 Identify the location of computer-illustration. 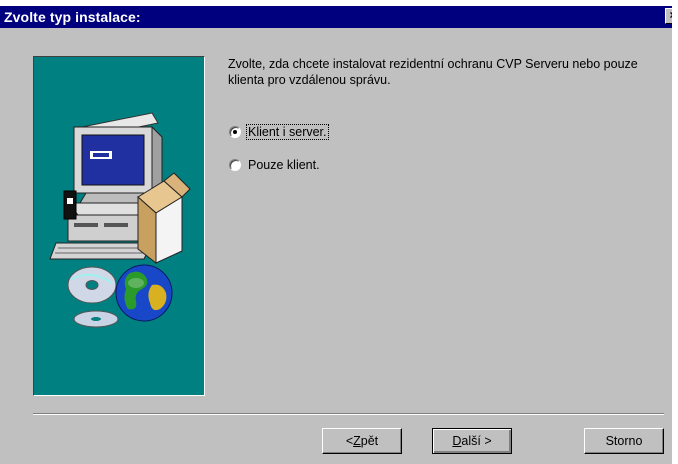
(120, 220).